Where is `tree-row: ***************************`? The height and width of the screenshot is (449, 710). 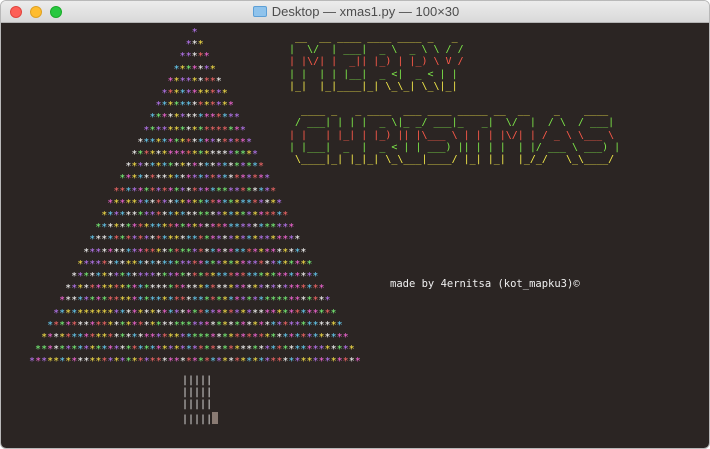
tree-row: *************************** is located at coordinates (192, 192).